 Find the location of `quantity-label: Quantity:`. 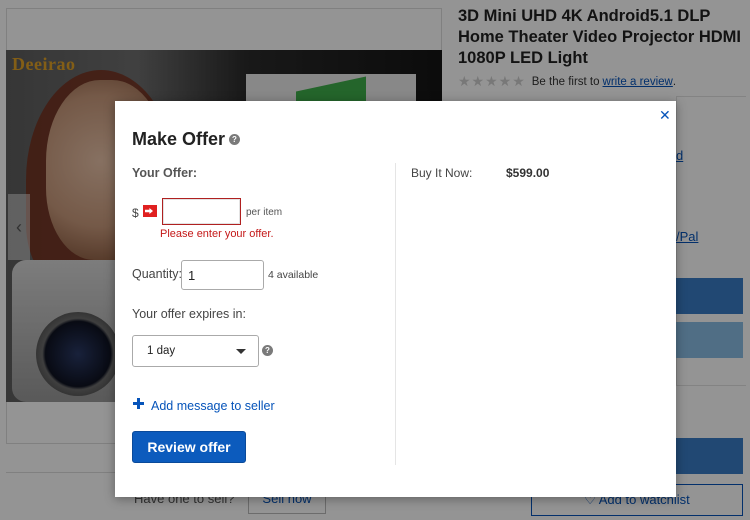

quantity-label: Quantity: is located at coordinates (157, 274).